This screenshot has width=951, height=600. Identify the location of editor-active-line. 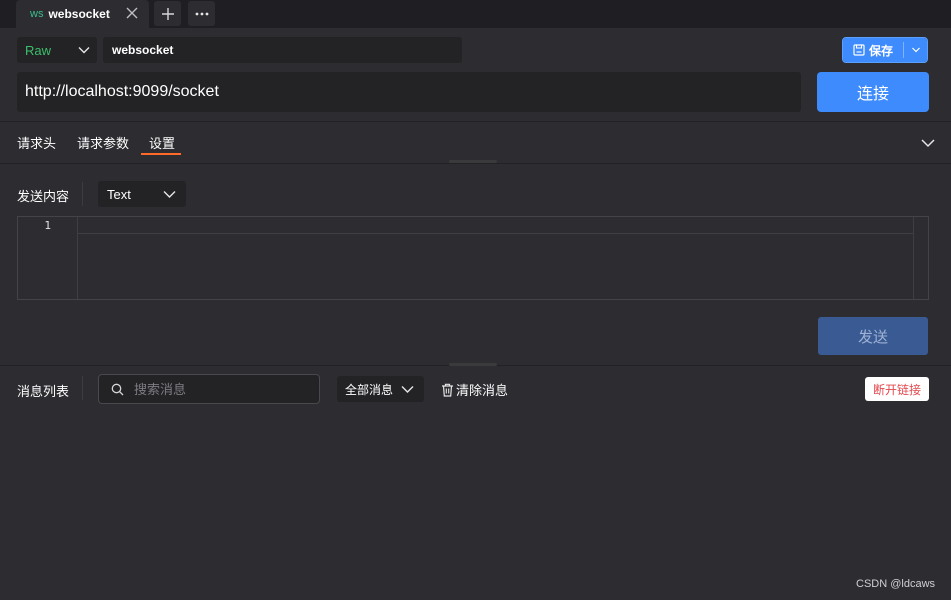
(495, 225).